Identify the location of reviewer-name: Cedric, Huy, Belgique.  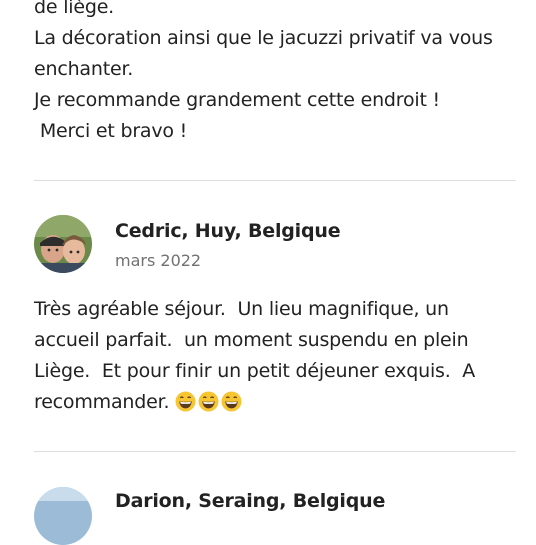
(228, 231).